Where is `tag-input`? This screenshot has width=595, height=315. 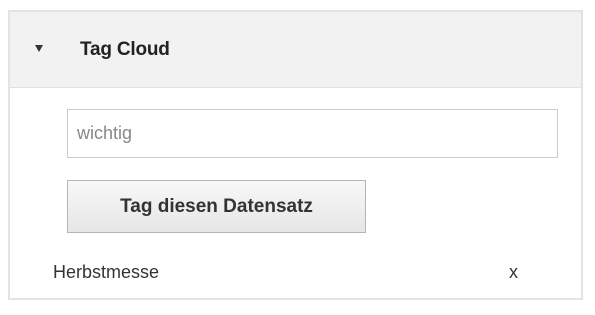
tag-input is located at coordinates (312, 133).